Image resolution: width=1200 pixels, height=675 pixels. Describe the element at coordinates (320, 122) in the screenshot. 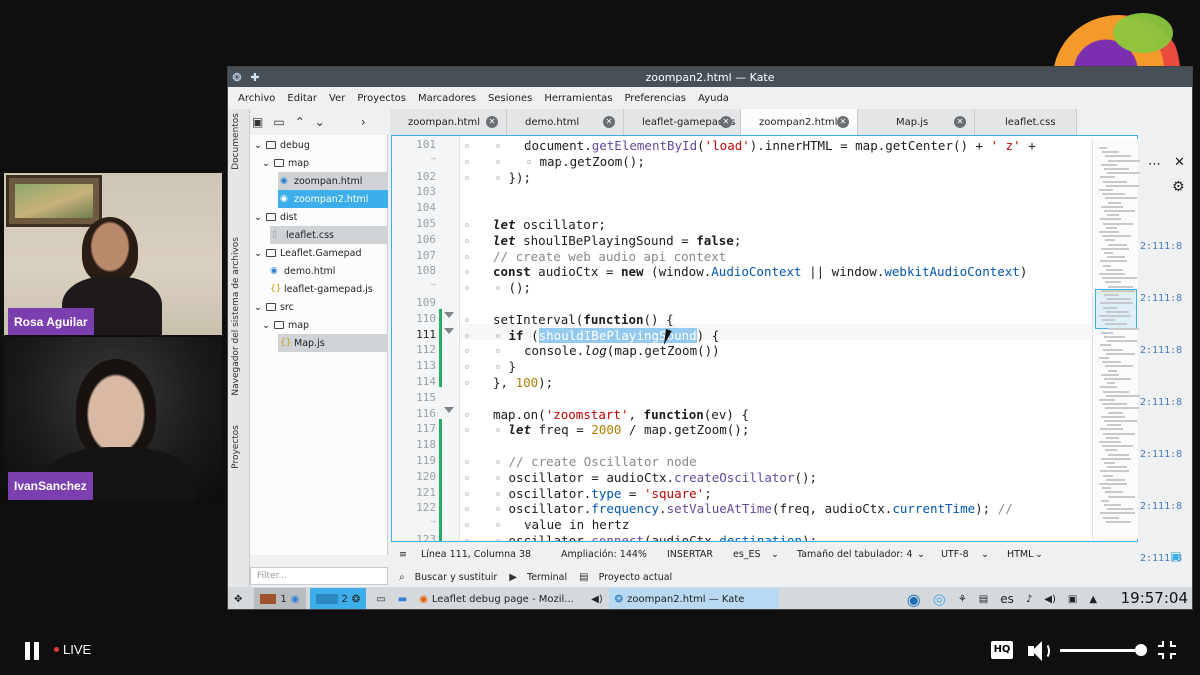

I see `down-arrow-icon: ⌄` at that location.